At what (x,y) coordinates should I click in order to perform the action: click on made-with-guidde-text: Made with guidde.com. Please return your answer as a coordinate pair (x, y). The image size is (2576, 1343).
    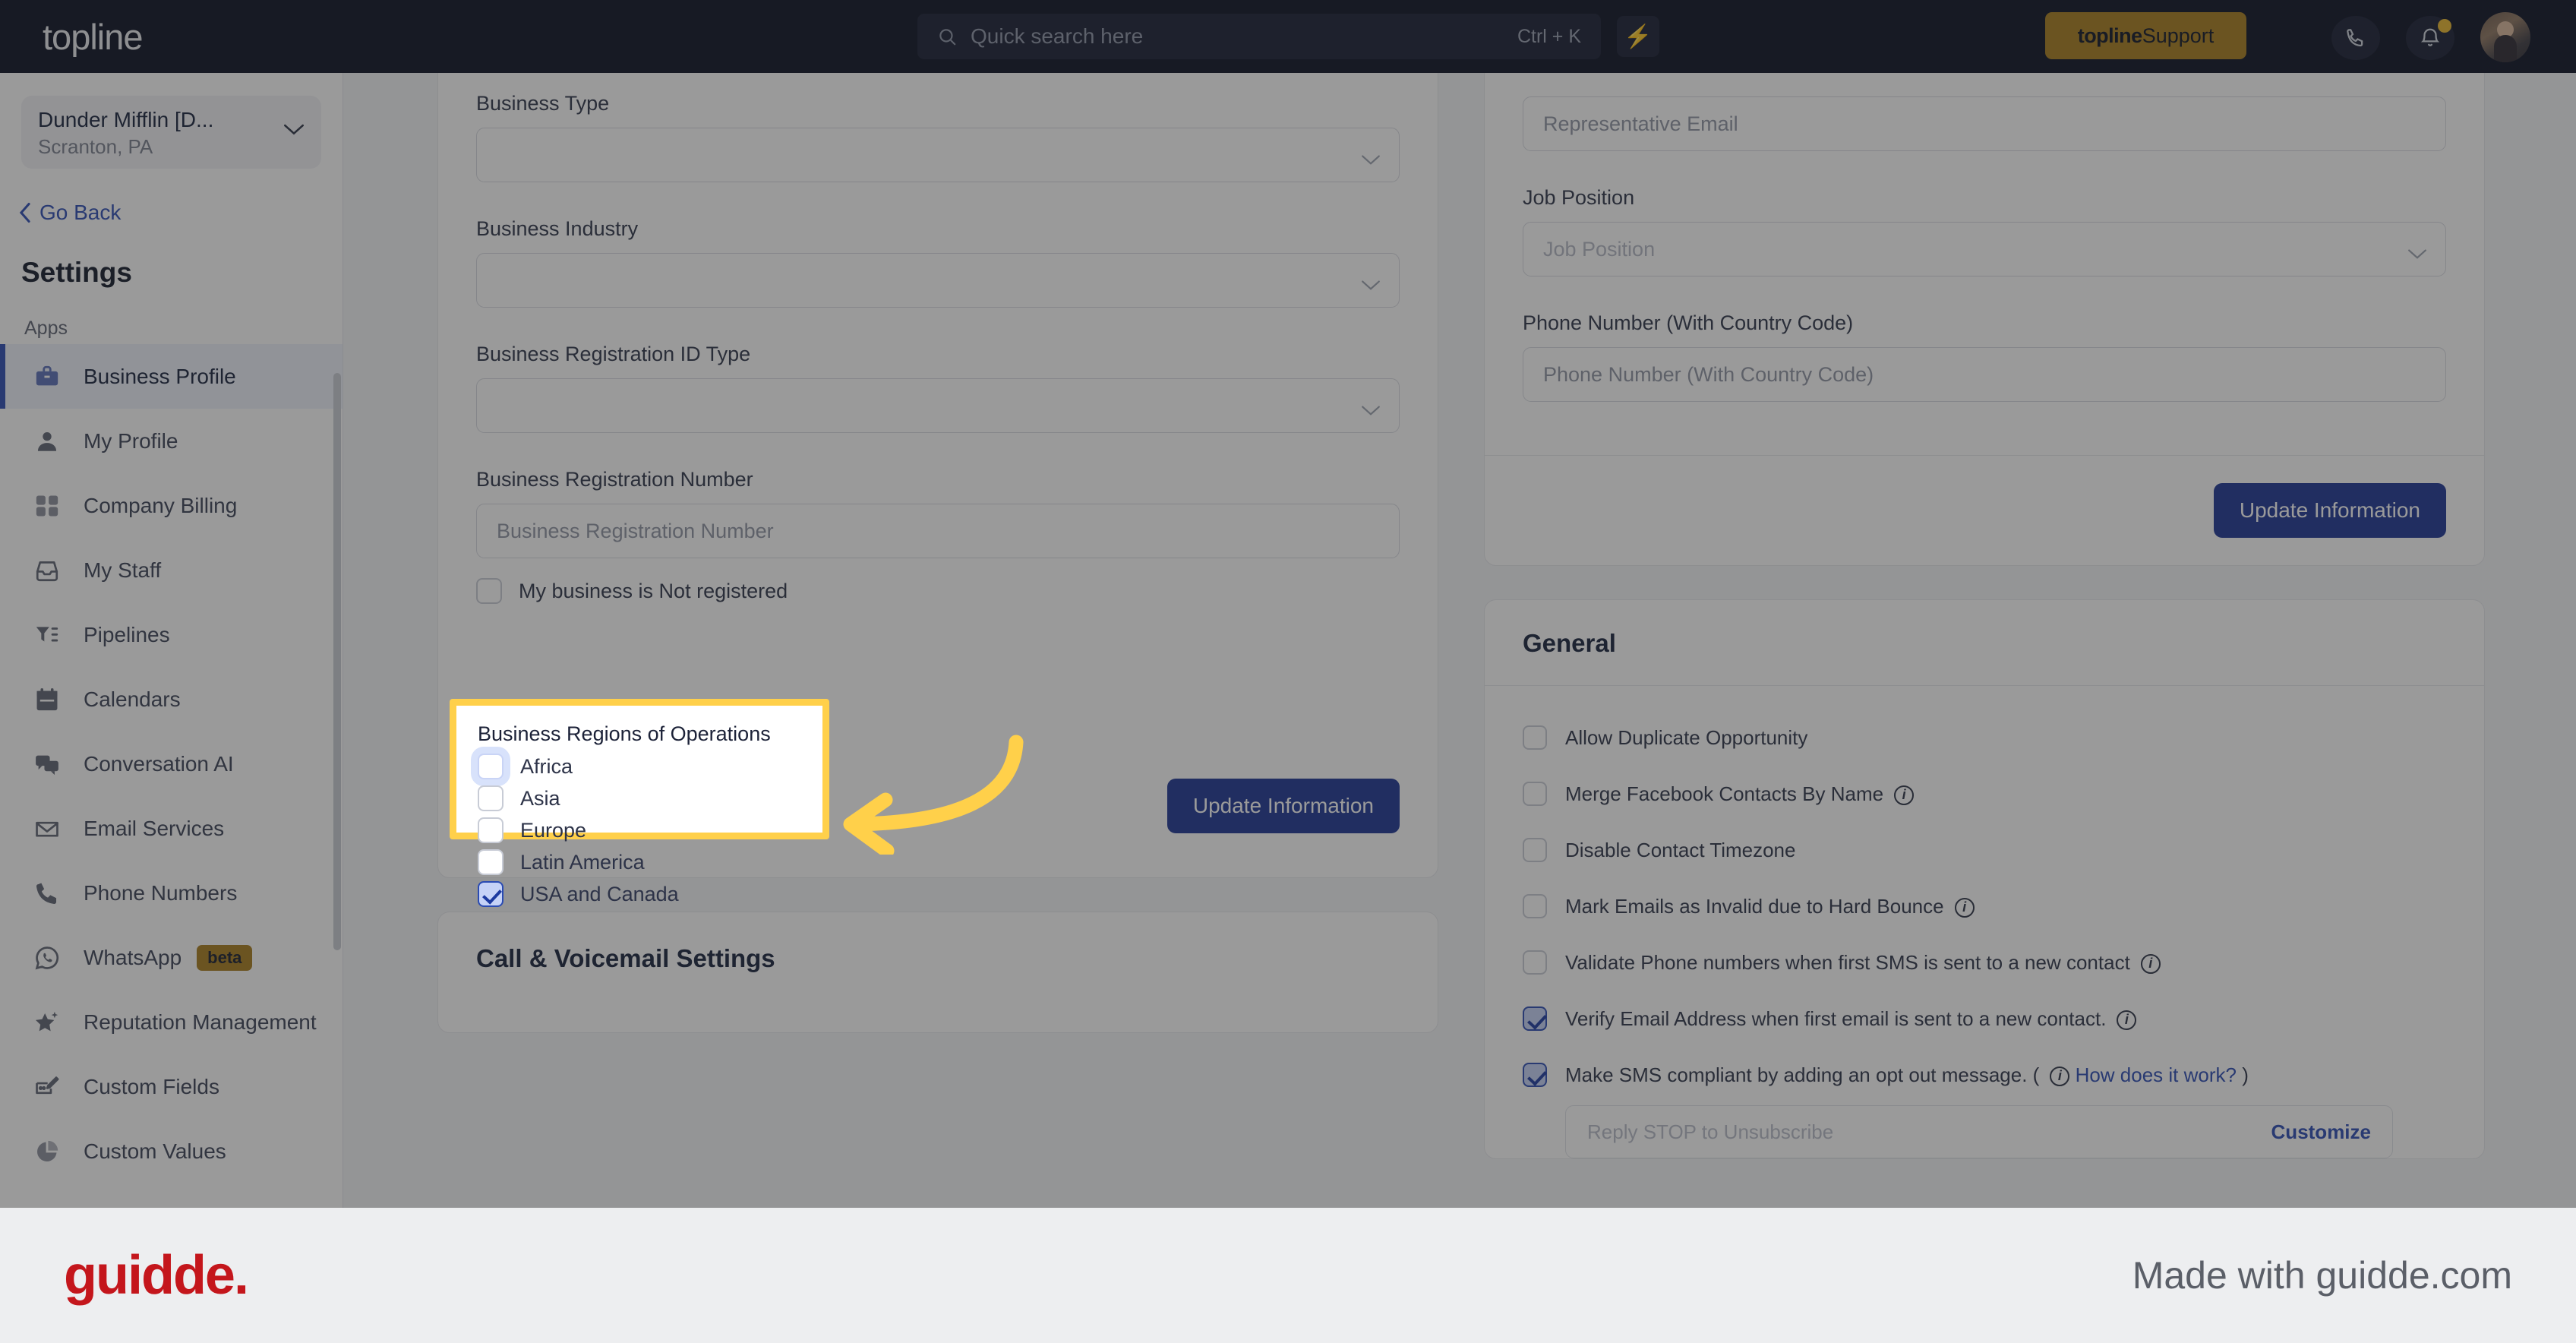
    Looking at the image, I should click on (2322, 1275).